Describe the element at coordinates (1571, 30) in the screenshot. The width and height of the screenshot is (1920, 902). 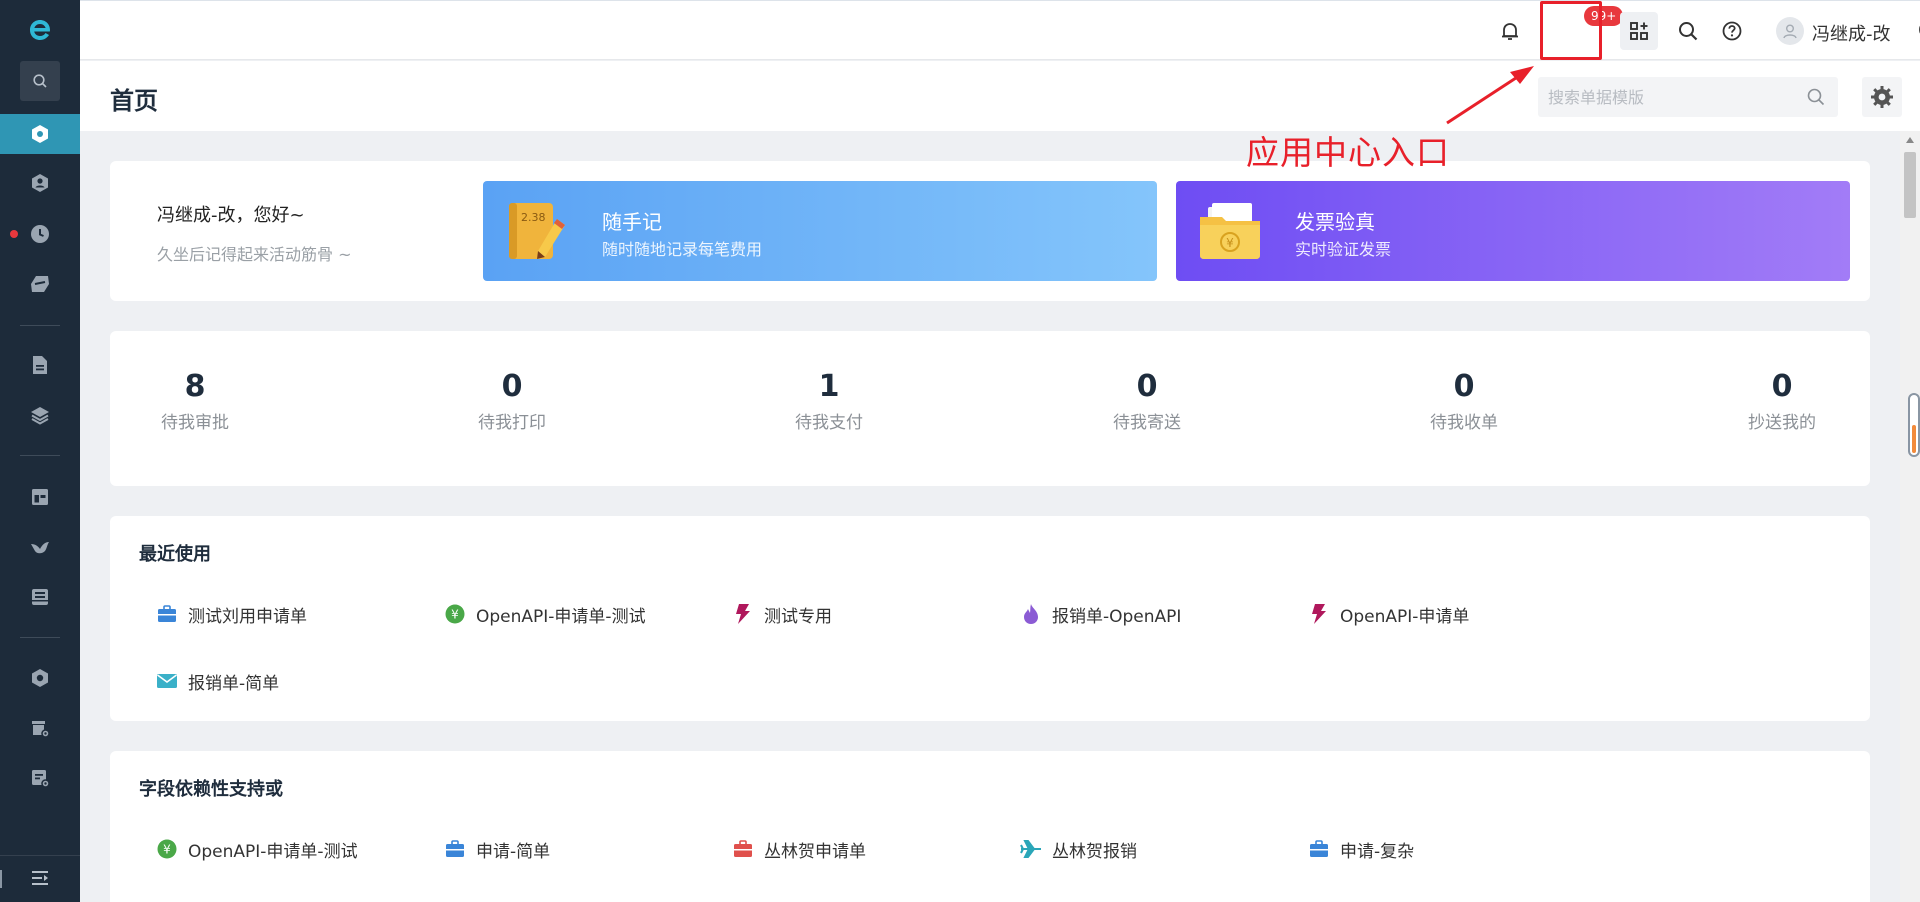
I see `annotation-highlight-box` at that location.